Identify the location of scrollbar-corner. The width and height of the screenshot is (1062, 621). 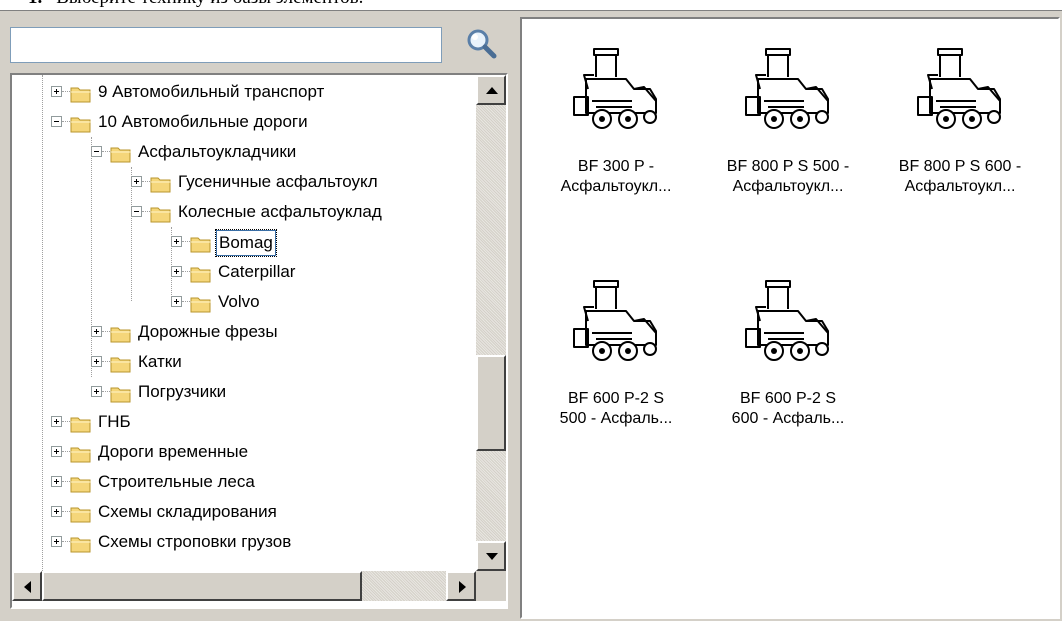
(491, 586).